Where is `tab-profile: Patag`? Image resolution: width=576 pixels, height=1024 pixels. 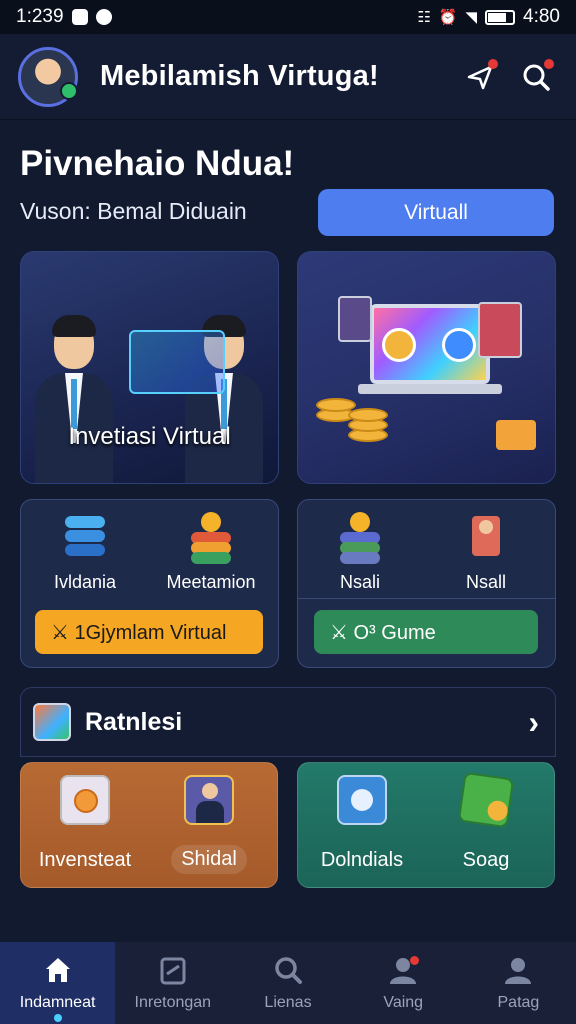
tab-profile: Patag is located at coordinates (518, 983).